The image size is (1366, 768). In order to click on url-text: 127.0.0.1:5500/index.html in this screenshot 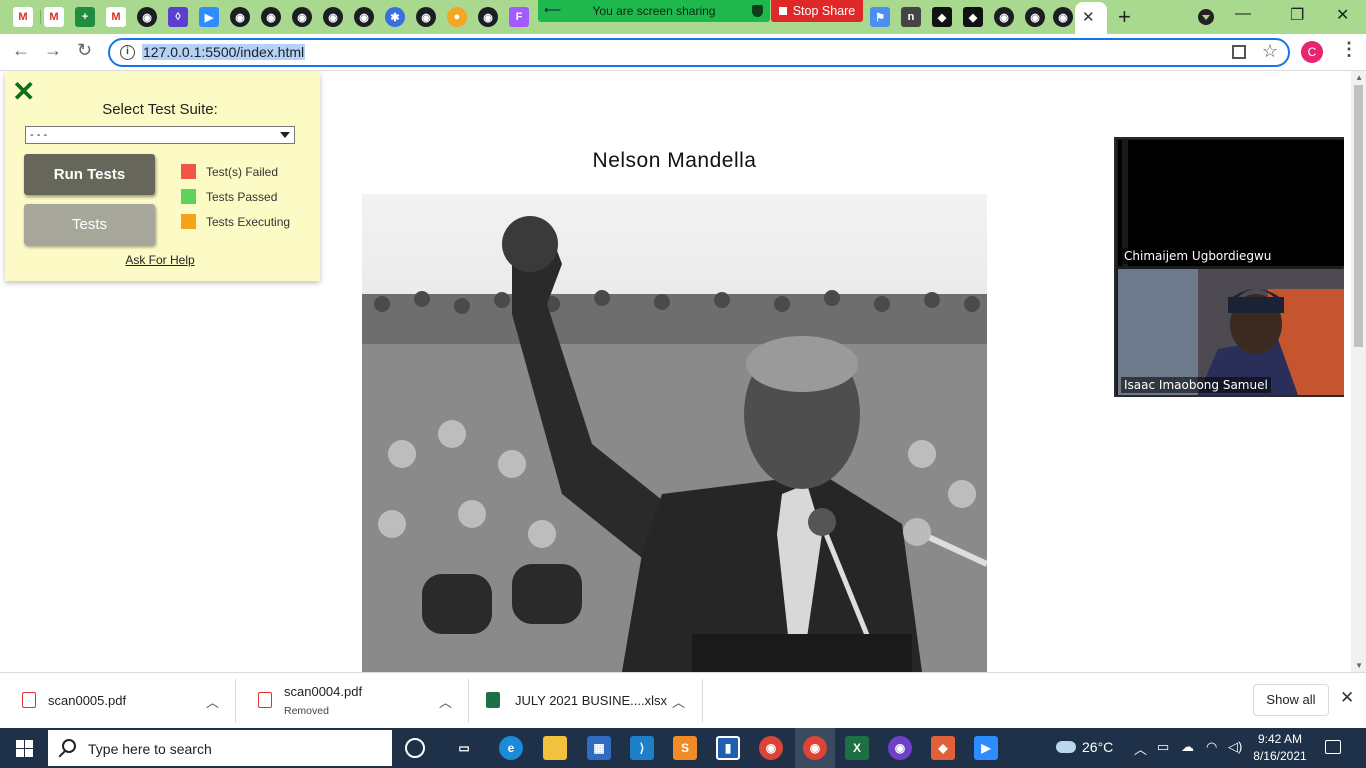, I will do `click(224, 52)`.